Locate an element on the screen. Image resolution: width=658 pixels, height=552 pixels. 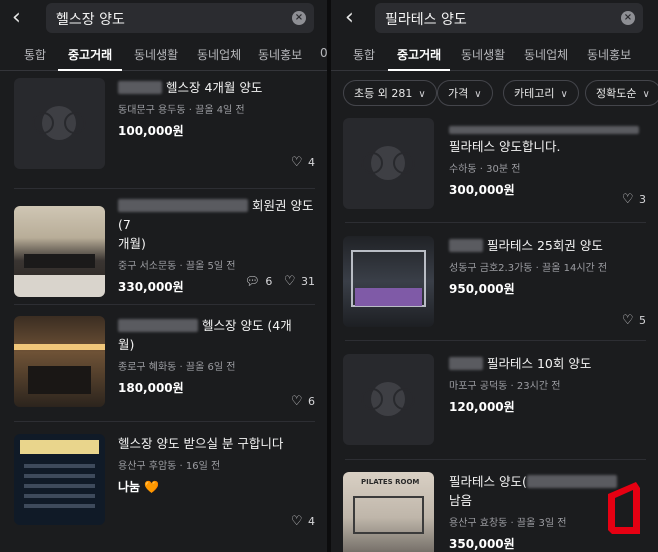
item-photo: PILATES ROOM is located at coordinates (388, 512).